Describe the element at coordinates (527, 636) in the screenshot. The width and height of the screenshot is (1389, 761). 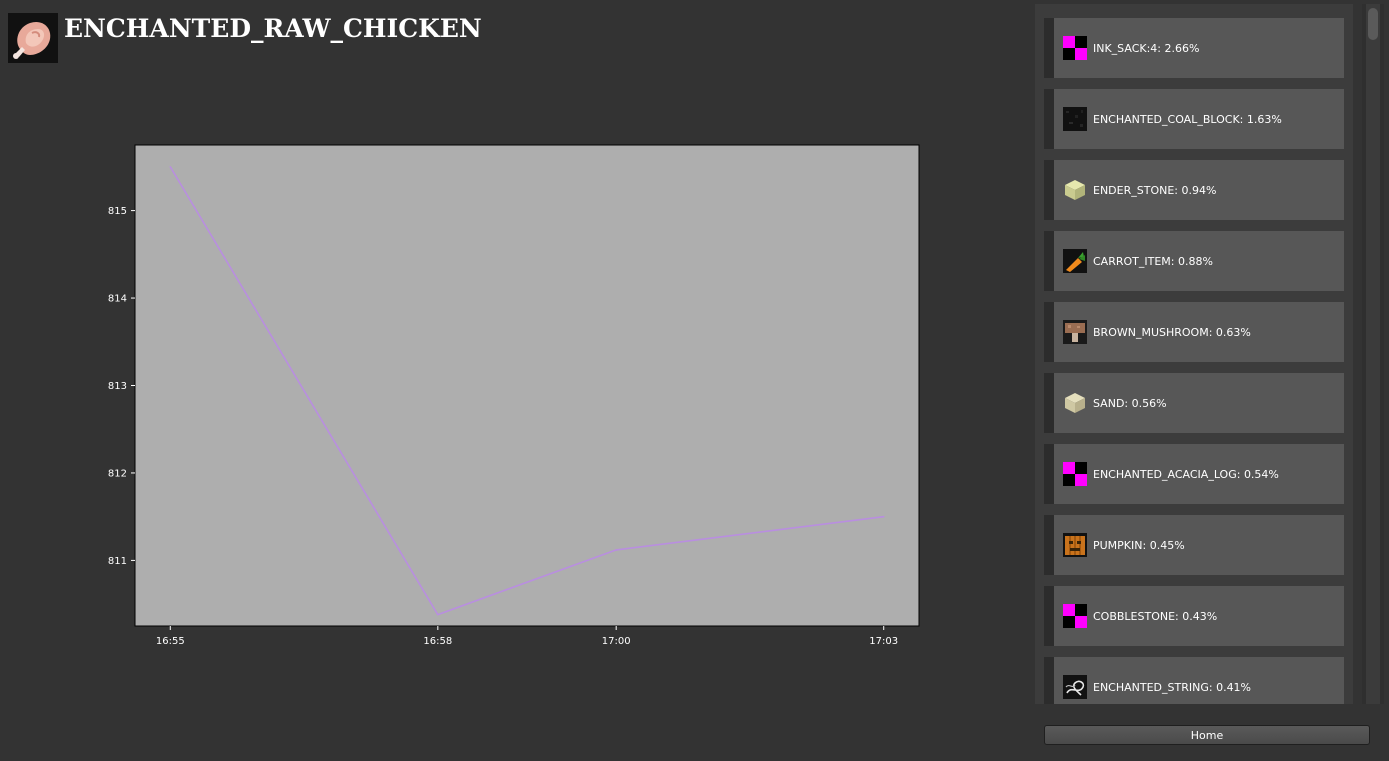
I see `x-axis: 16:55 16:58 17:00 17:03` at that location.